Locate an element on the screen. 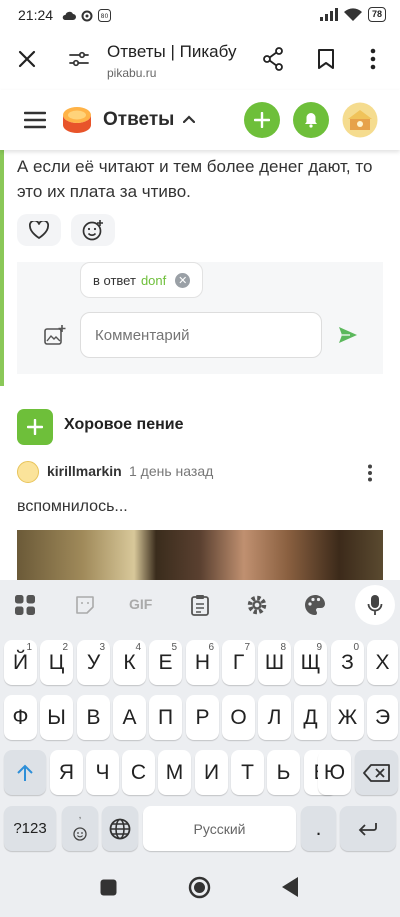  remove-reply-icon: ✕ is located at coordinates (183, 280).